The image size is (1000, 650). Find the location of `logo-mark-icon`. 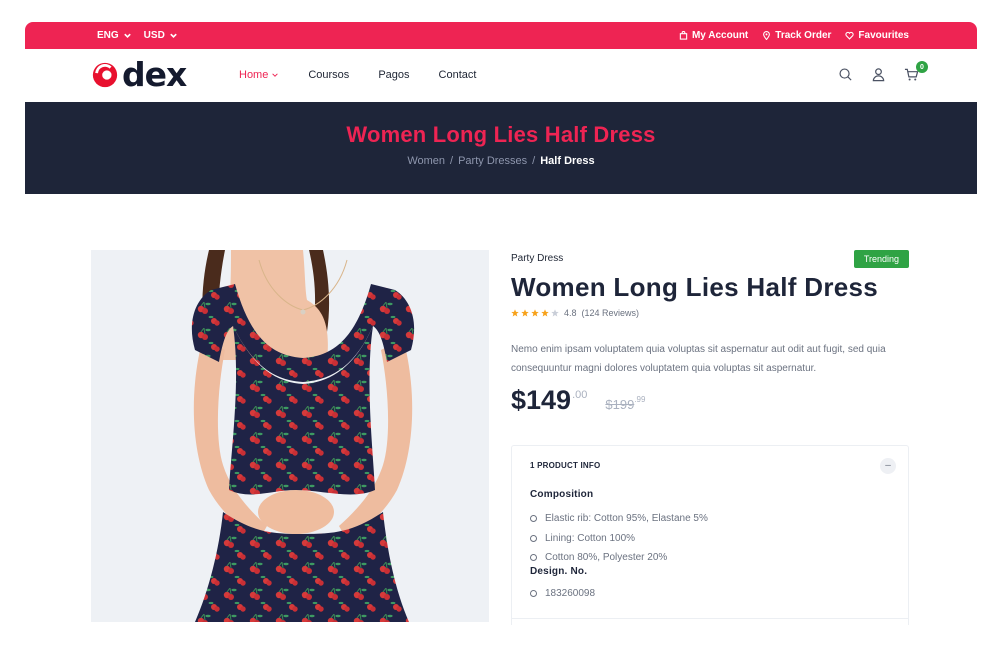

logo-mark-icon is located at coordinates (105, 75).